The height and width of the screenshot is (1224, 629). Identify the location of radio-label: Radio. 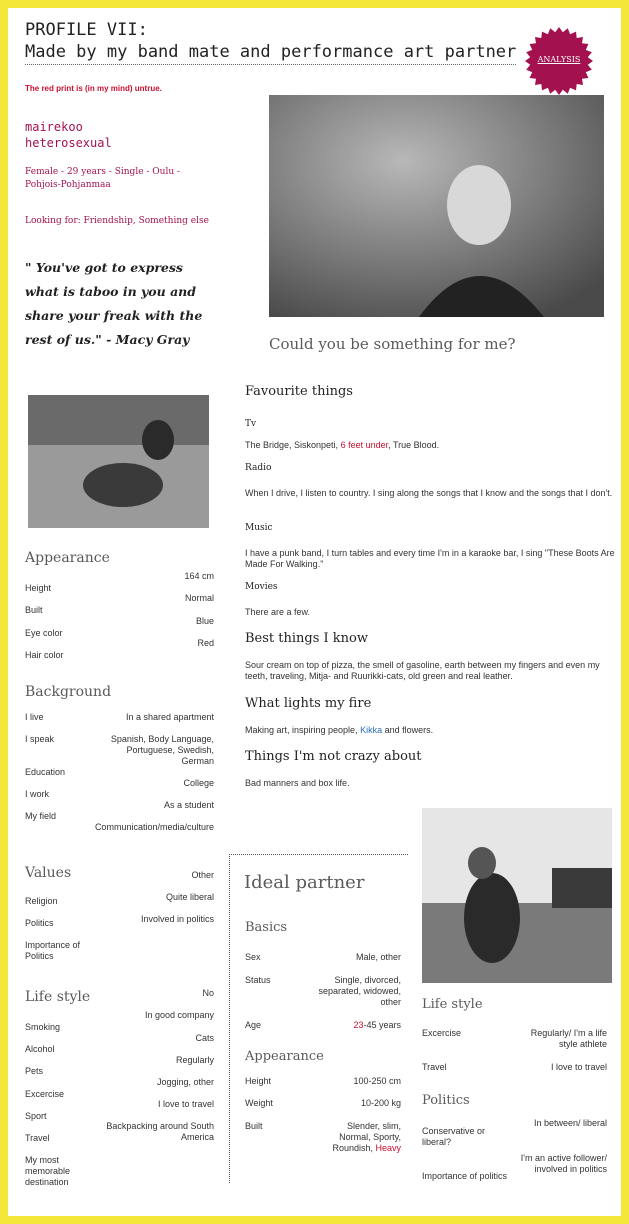
(258, 468).